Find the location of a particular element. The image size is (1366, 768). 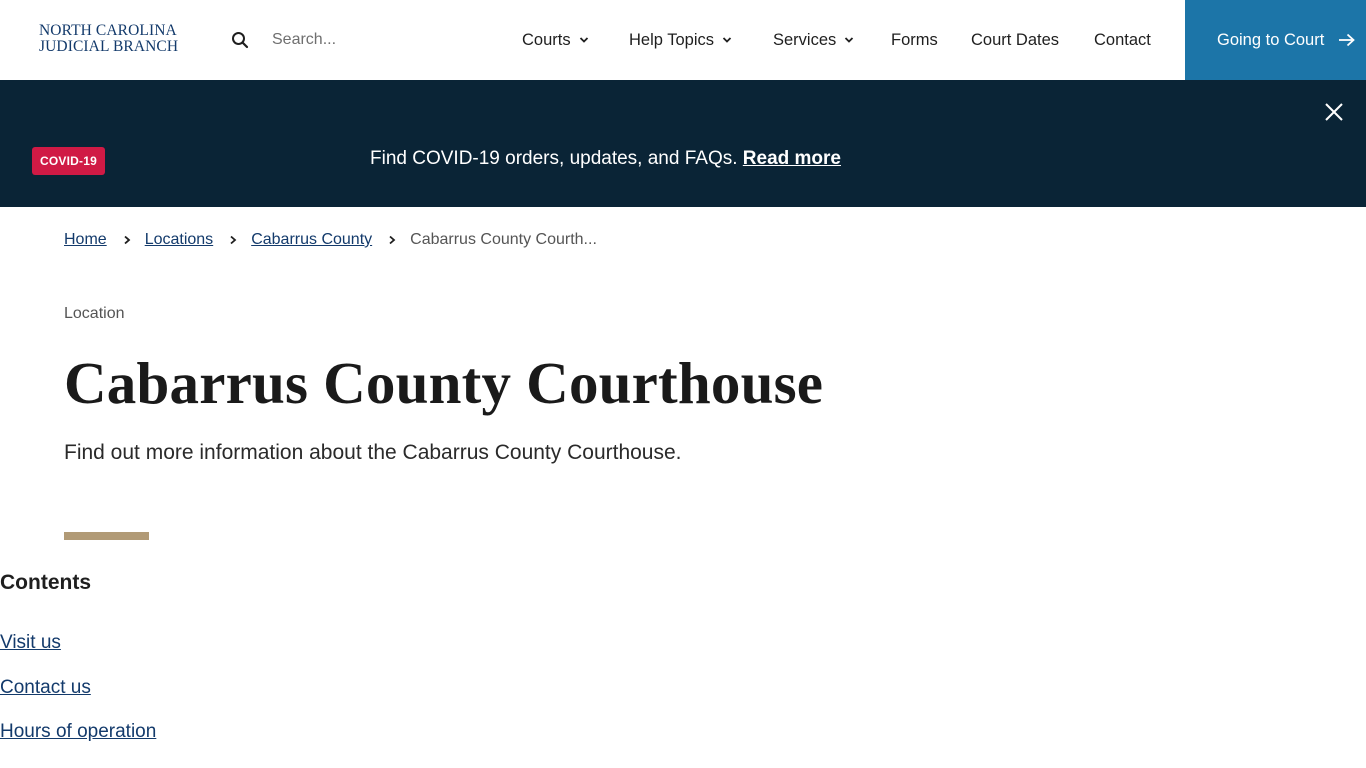

covid-badge: COVID-19 is located at coordinates (68, 161).